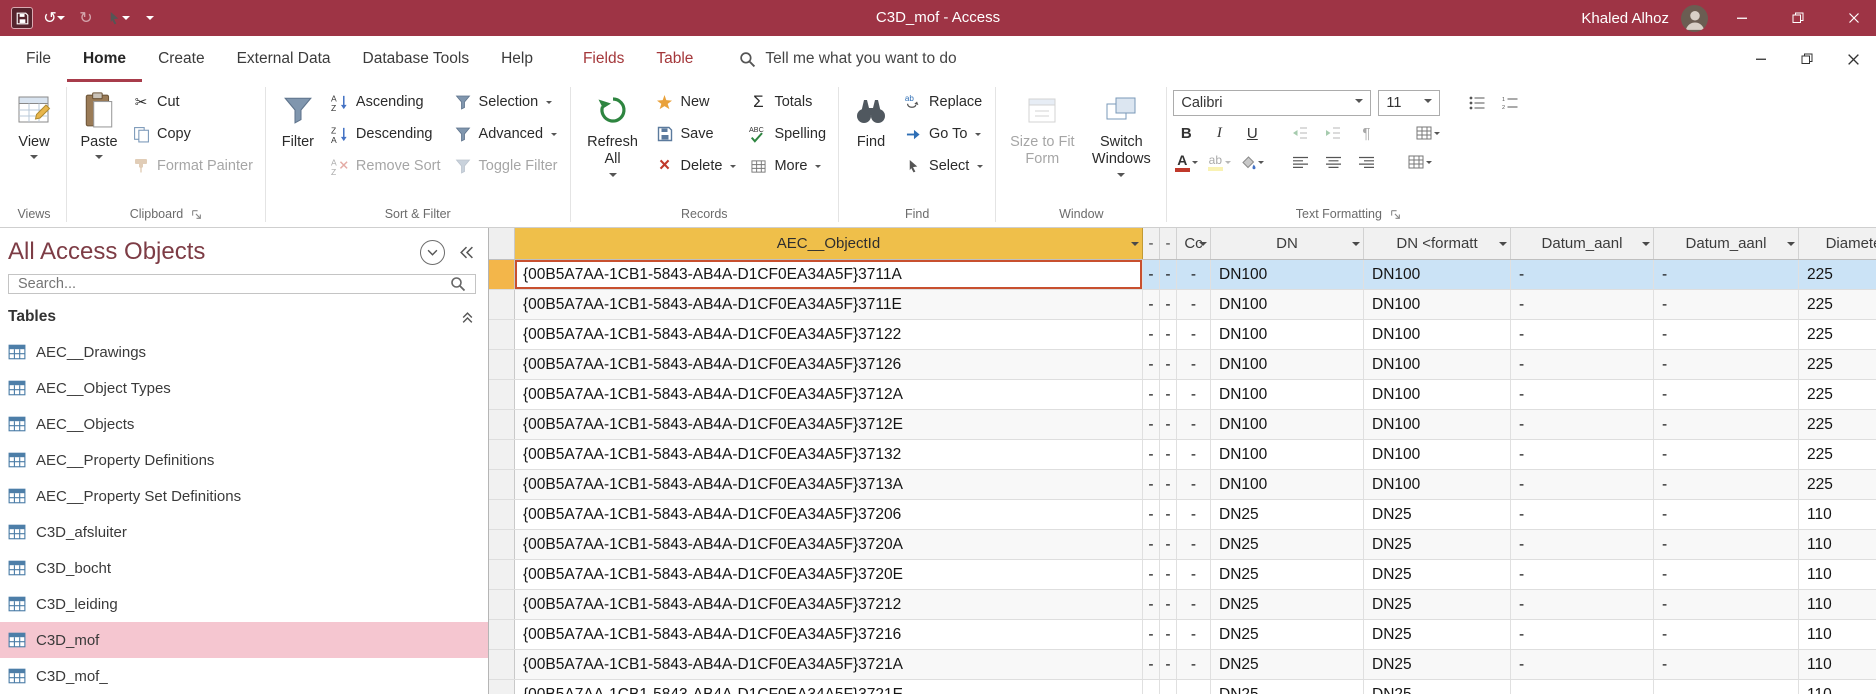 The width and height of the screenshot is (1876, 694). I want to click on navigation-search-box, so click(242, 284).